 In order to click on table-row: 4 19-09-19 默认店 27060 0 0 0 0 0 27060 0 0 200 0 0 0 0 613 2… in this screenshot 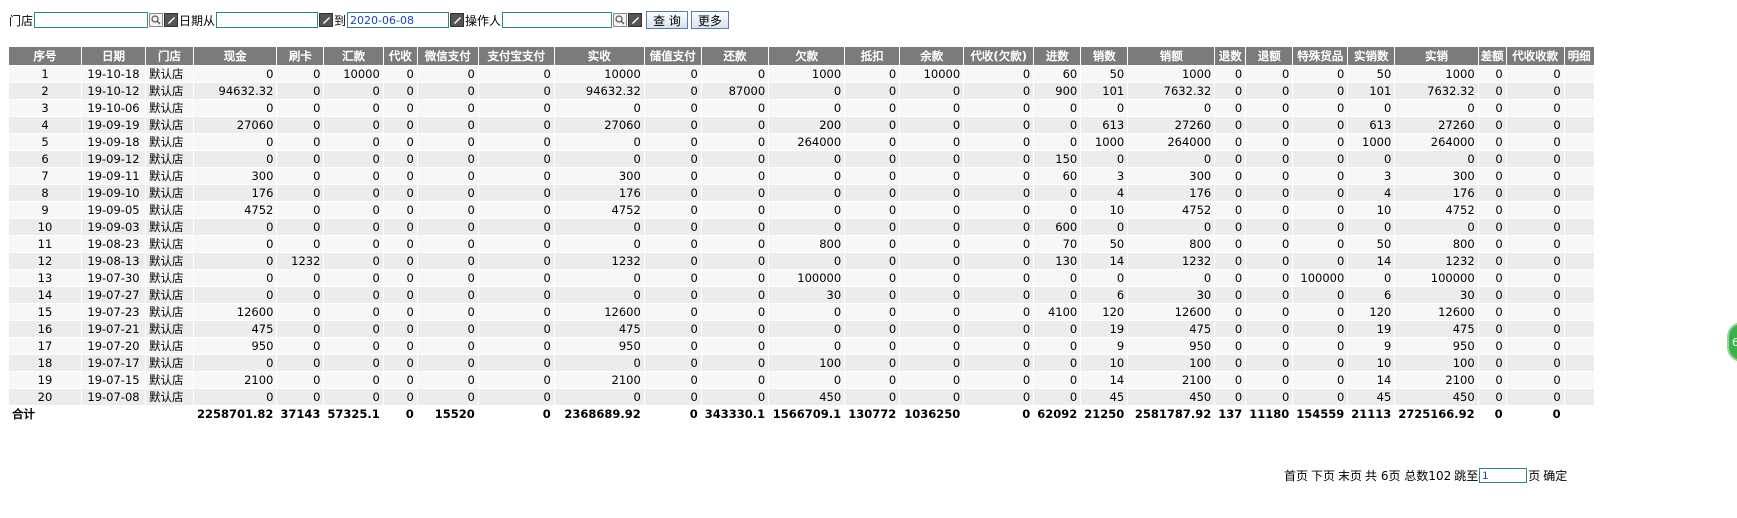, I will do `click(801, 125)`.